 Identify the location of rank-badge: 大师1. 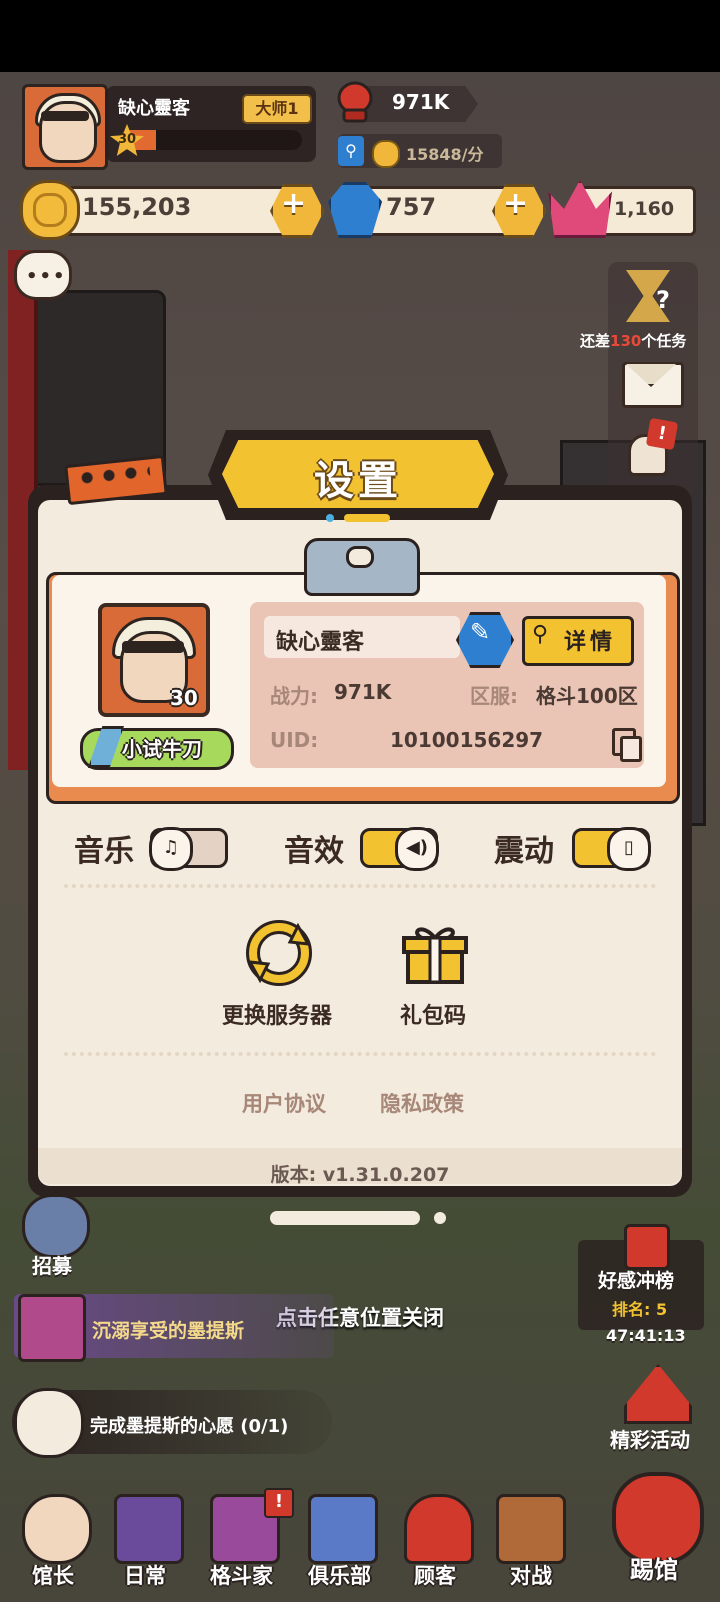
(277, 109).